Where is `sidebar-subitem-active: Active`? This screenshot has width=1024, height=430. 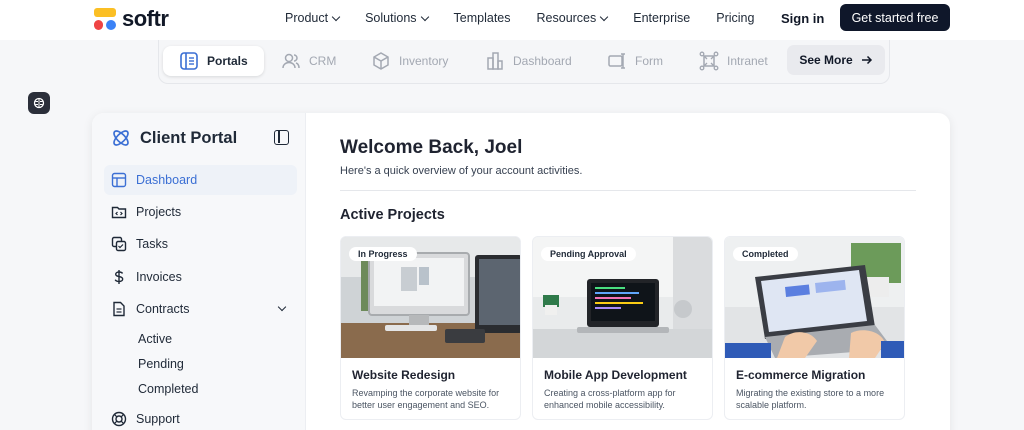
sidebar-subitem-active: Active is located at coordinates (155, 339).